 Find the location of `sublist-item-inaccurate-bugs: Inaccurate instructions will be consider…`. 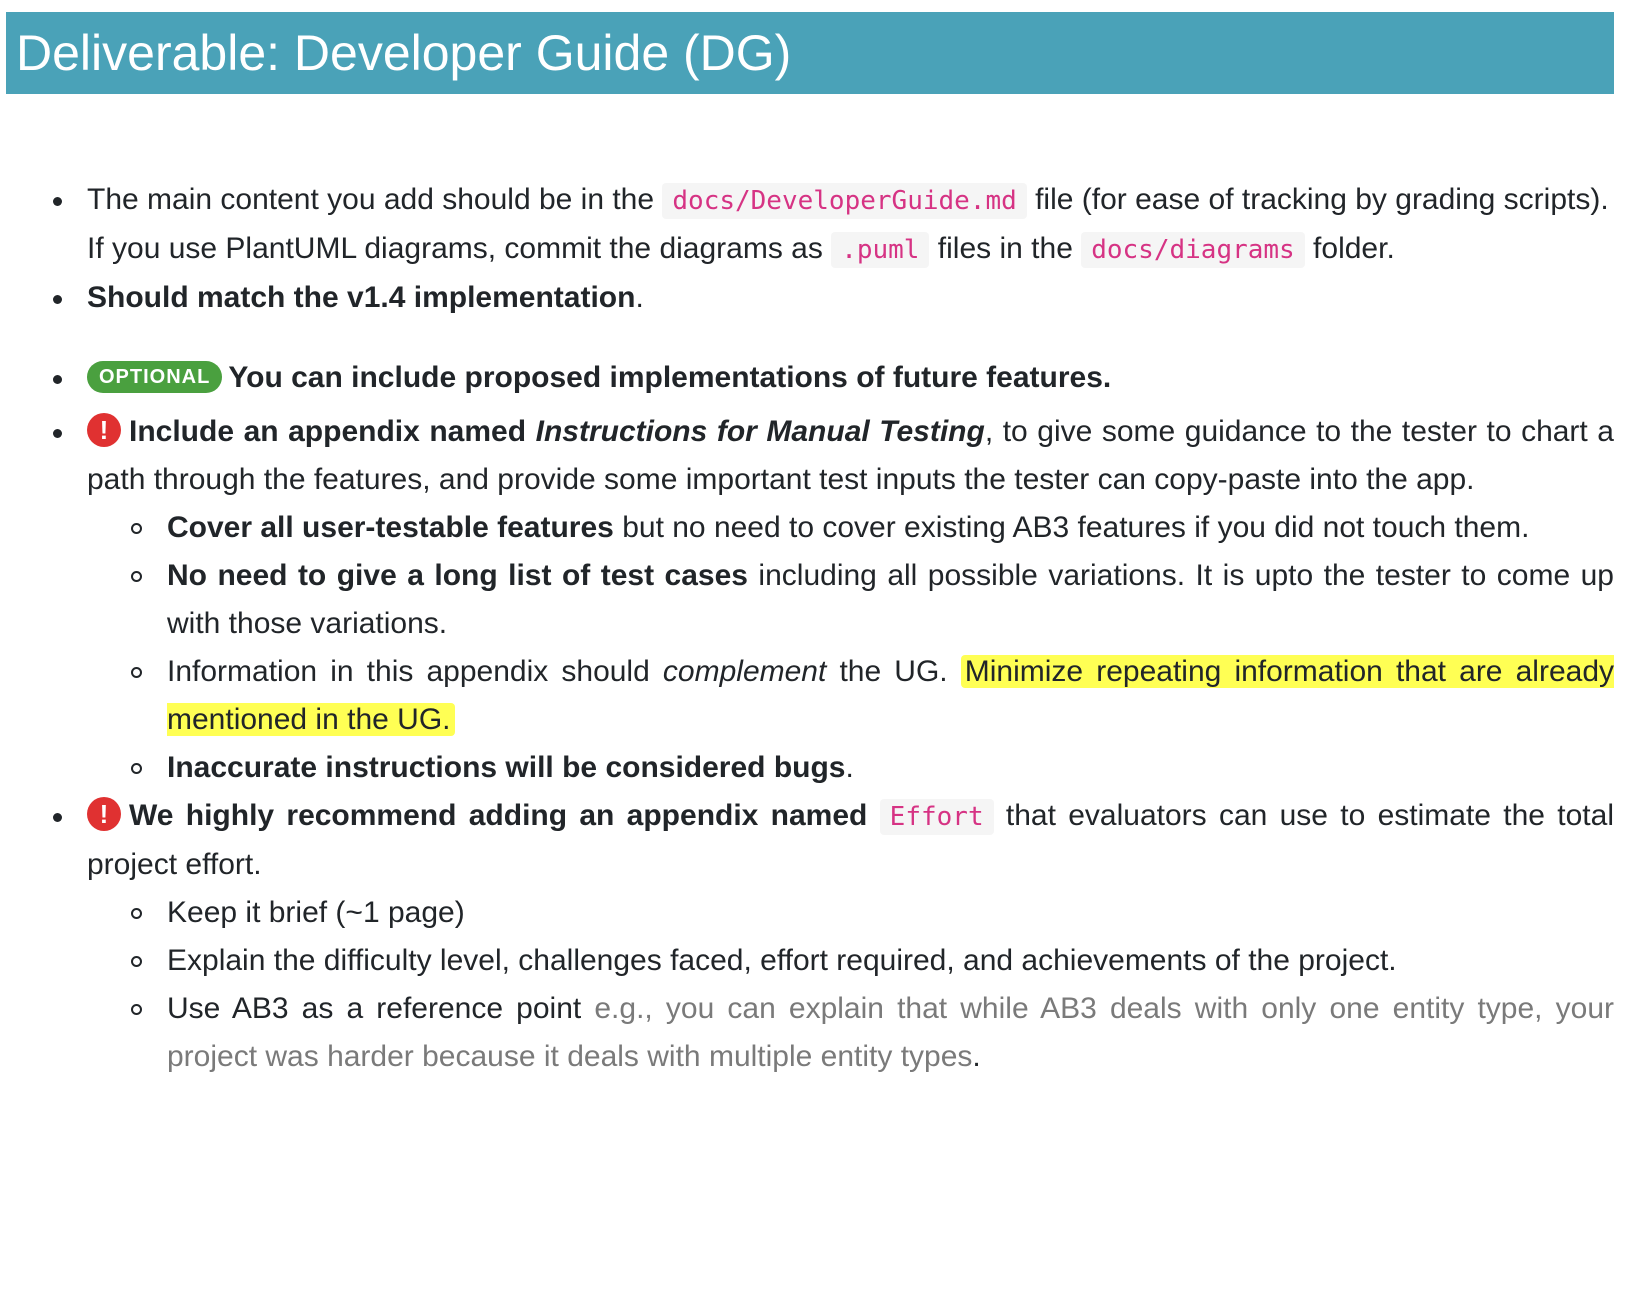

sublist-item-inaccurate-bugs: Inaccurate instructions will be consider… is located at coordinates (872, 768).